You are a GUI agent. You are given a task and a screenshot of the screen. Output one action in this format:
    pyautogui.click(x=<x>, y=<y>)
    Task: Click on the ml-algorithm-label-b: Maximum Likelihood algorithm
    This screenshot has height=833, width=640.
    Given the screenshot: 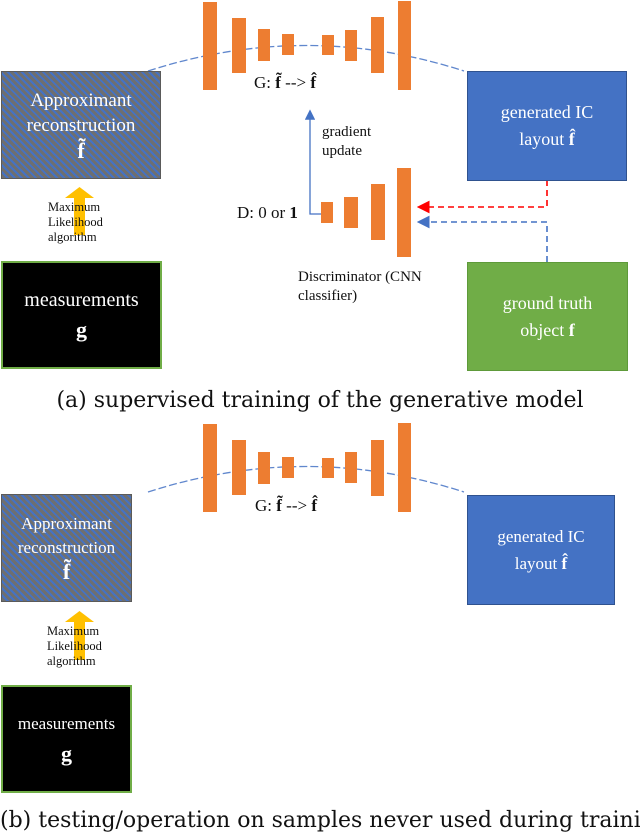 What is the action you would take?
    pyautogui.click(x=74, y=646)
    